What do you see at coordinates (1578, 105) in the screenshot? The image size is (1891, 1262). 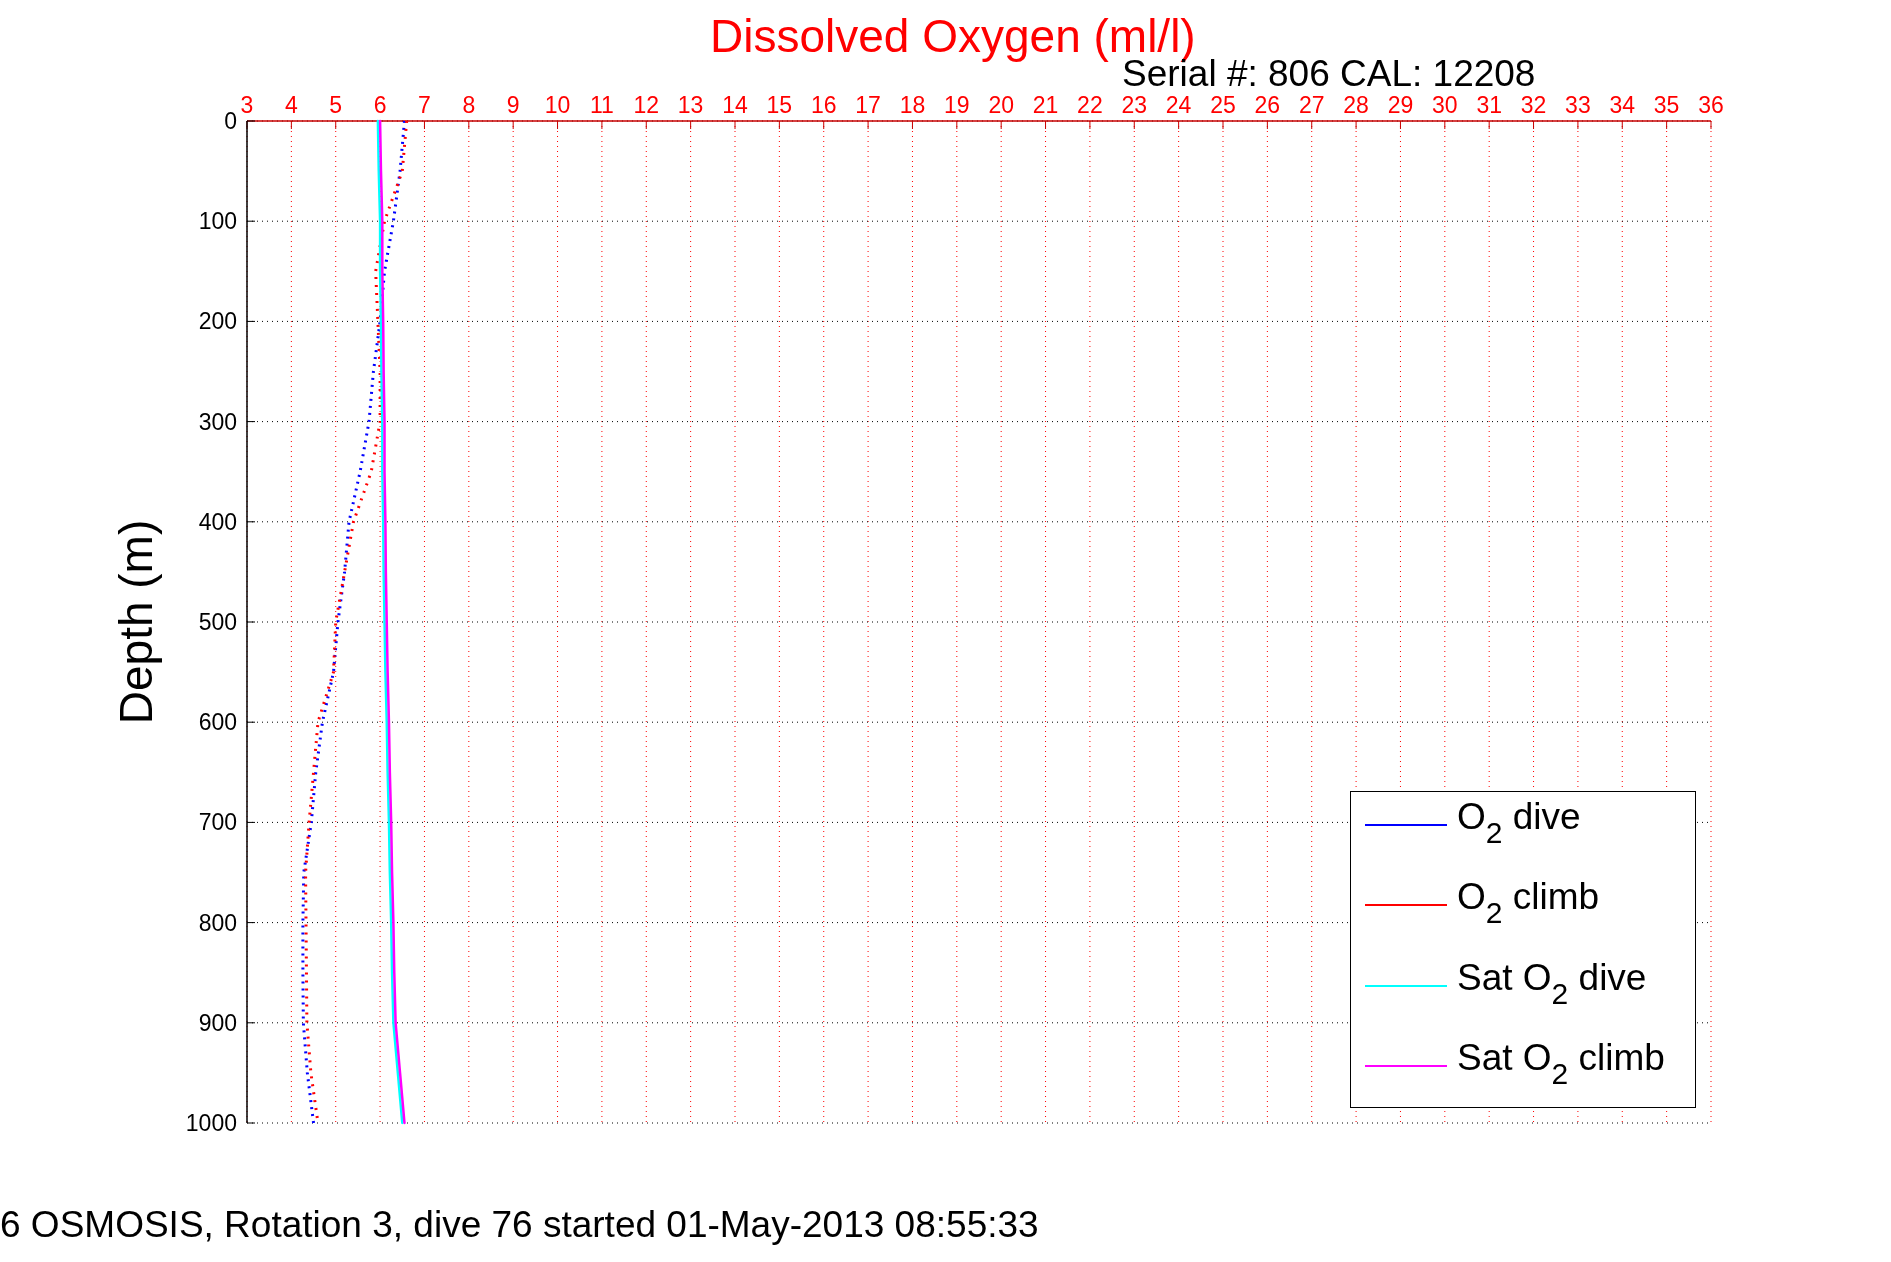 I see `tick-label: 33` at bounding box center [1578, 105].